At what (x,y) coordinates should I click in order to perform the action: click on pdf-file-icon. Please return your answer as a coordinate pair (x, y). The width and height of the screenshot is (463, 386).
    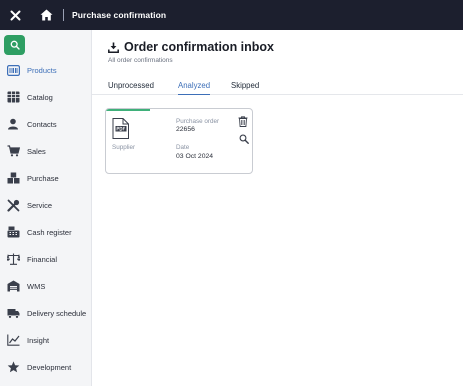
    Looking at the image, I should click on (121, 131).